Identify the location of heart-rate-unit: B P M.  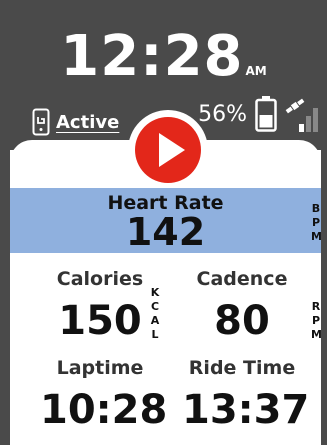
(316, 223).